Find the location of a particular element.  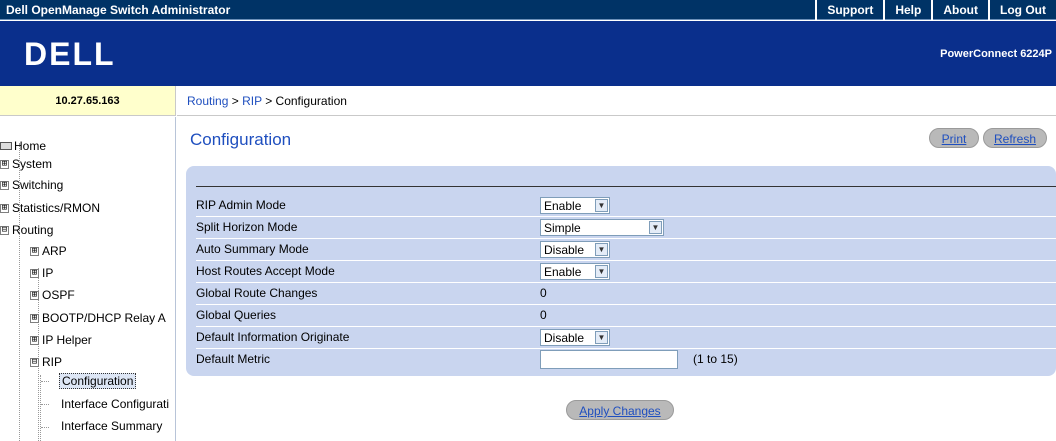

home-icon is located at coordinates (6, 146).